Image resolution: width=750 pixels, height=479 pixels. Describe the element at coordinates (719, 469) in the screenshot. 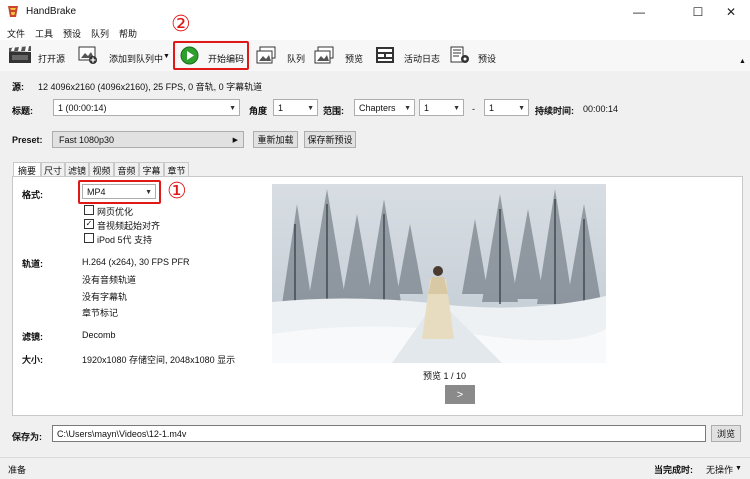

I see `when-done-value: 无操作` at that location.